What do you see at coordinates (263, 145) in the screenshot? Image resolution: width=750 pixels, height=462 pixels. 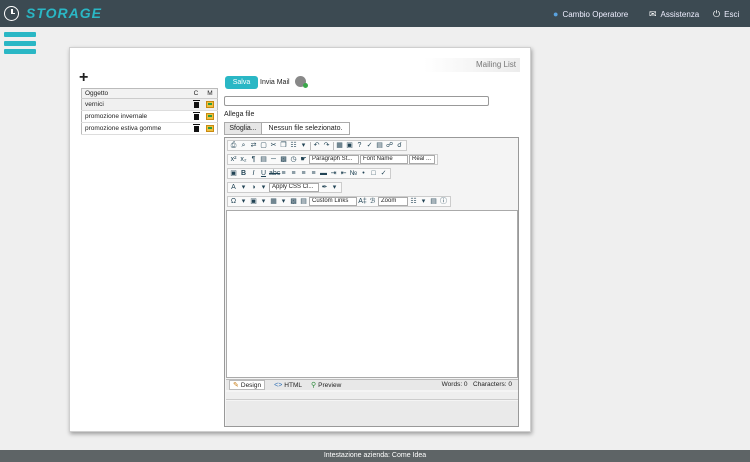 I see `select-all-icon: ▢` at bounding box center [263, 145].